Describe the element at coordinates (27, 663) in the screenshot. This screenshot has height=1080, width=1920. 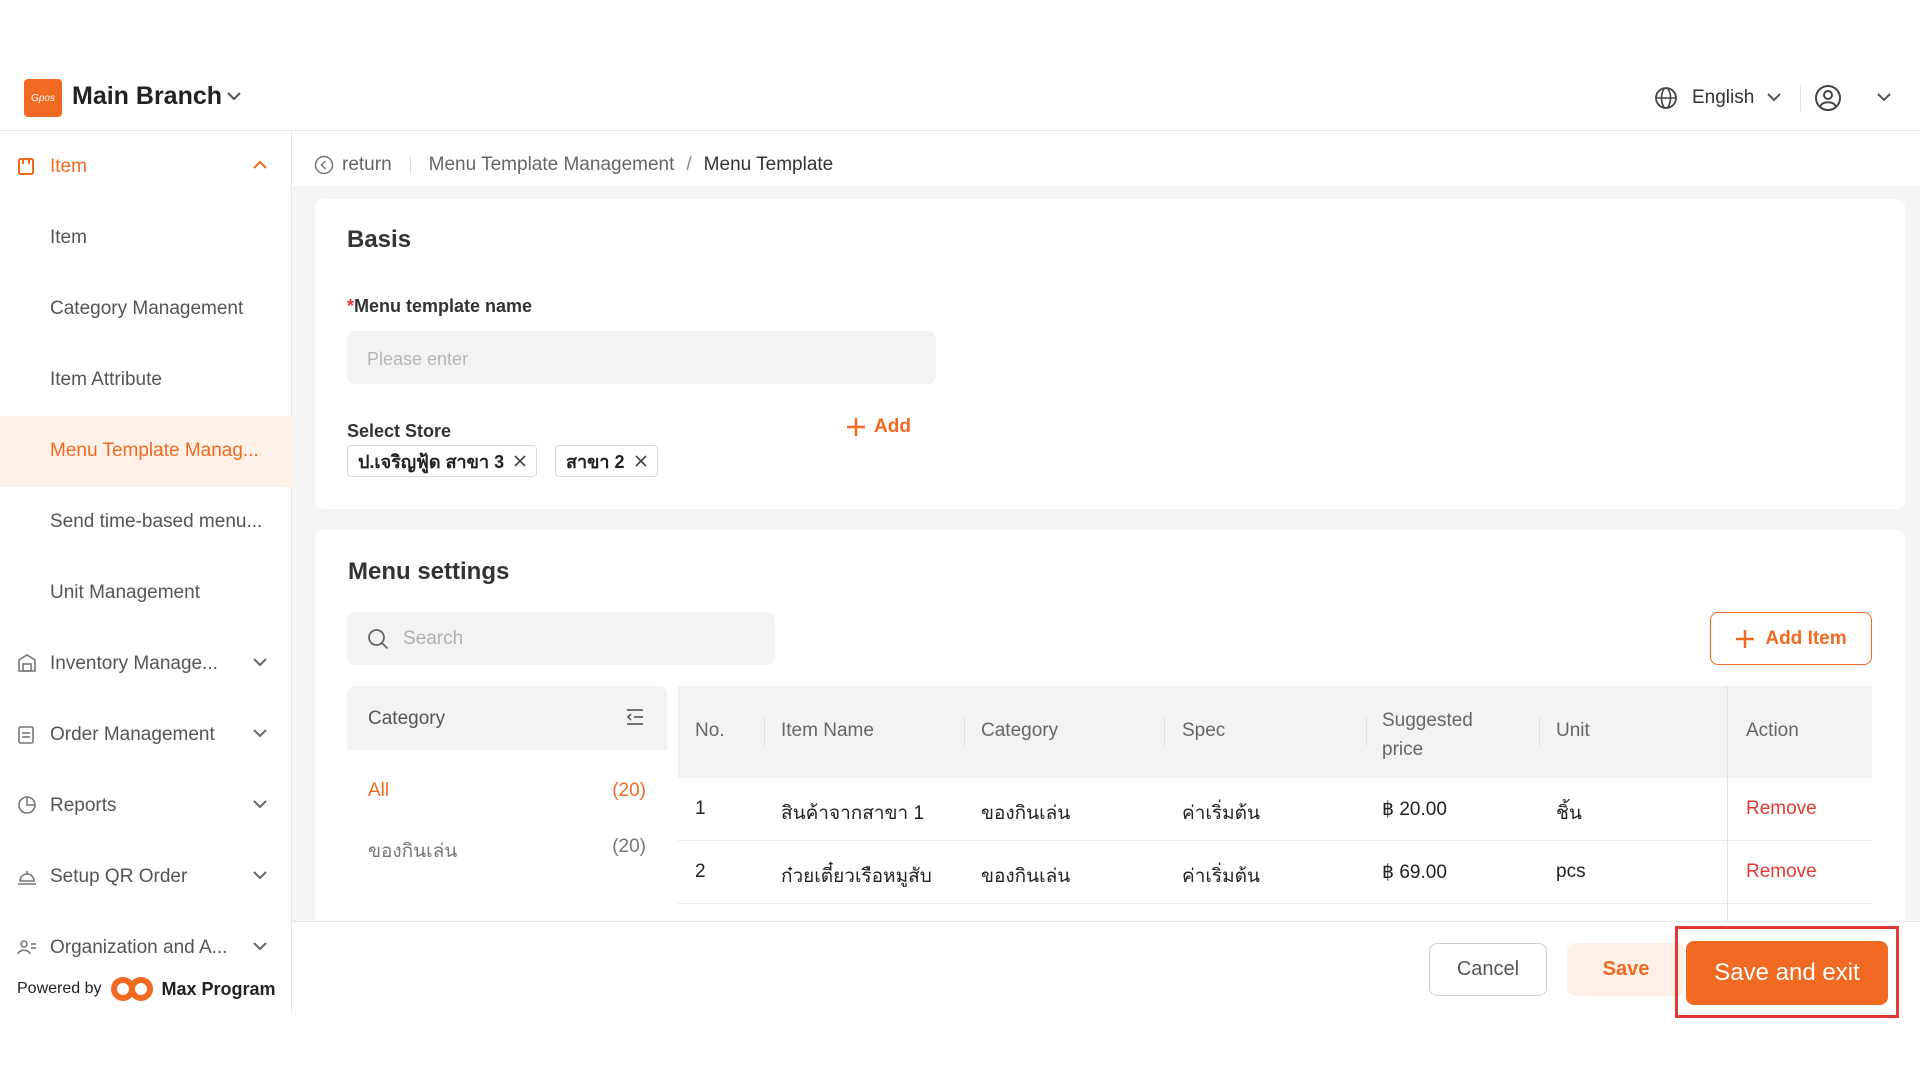
I see `warehouse-icon` at that location.